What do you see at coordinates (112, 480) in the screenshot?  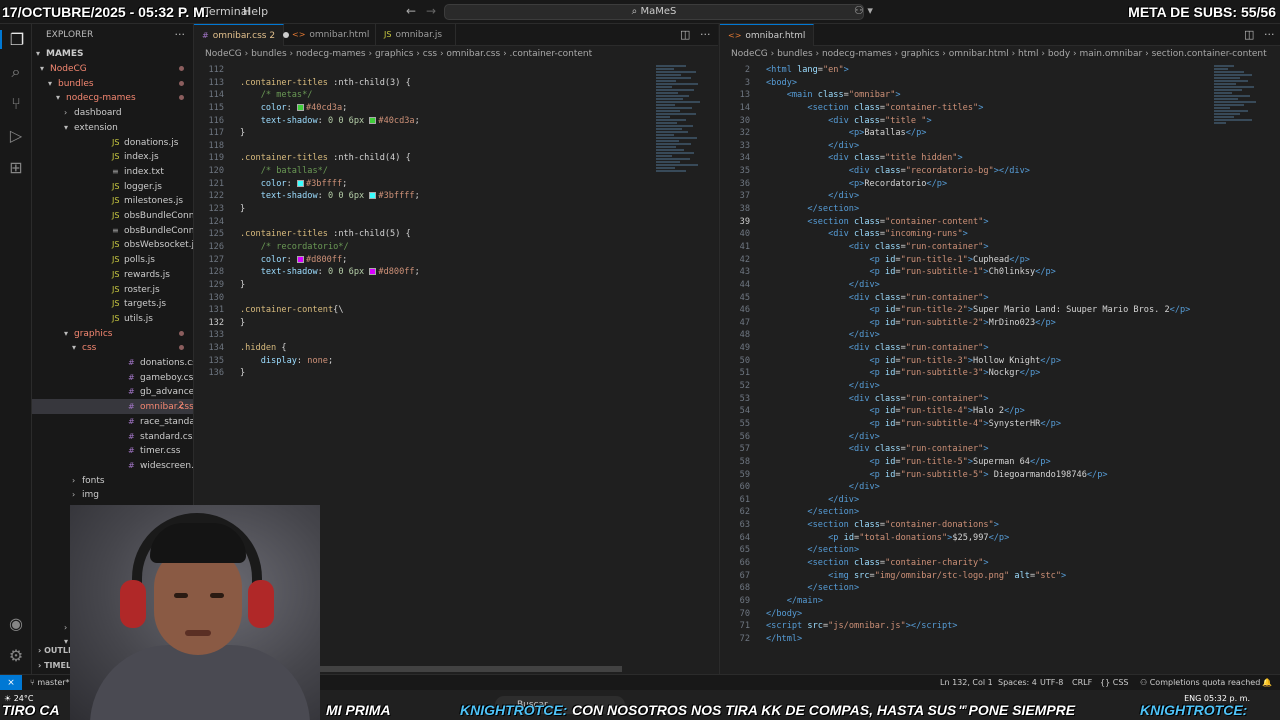 I see `tree-item-fonts: › fonts` at bounding box center [112, 480].